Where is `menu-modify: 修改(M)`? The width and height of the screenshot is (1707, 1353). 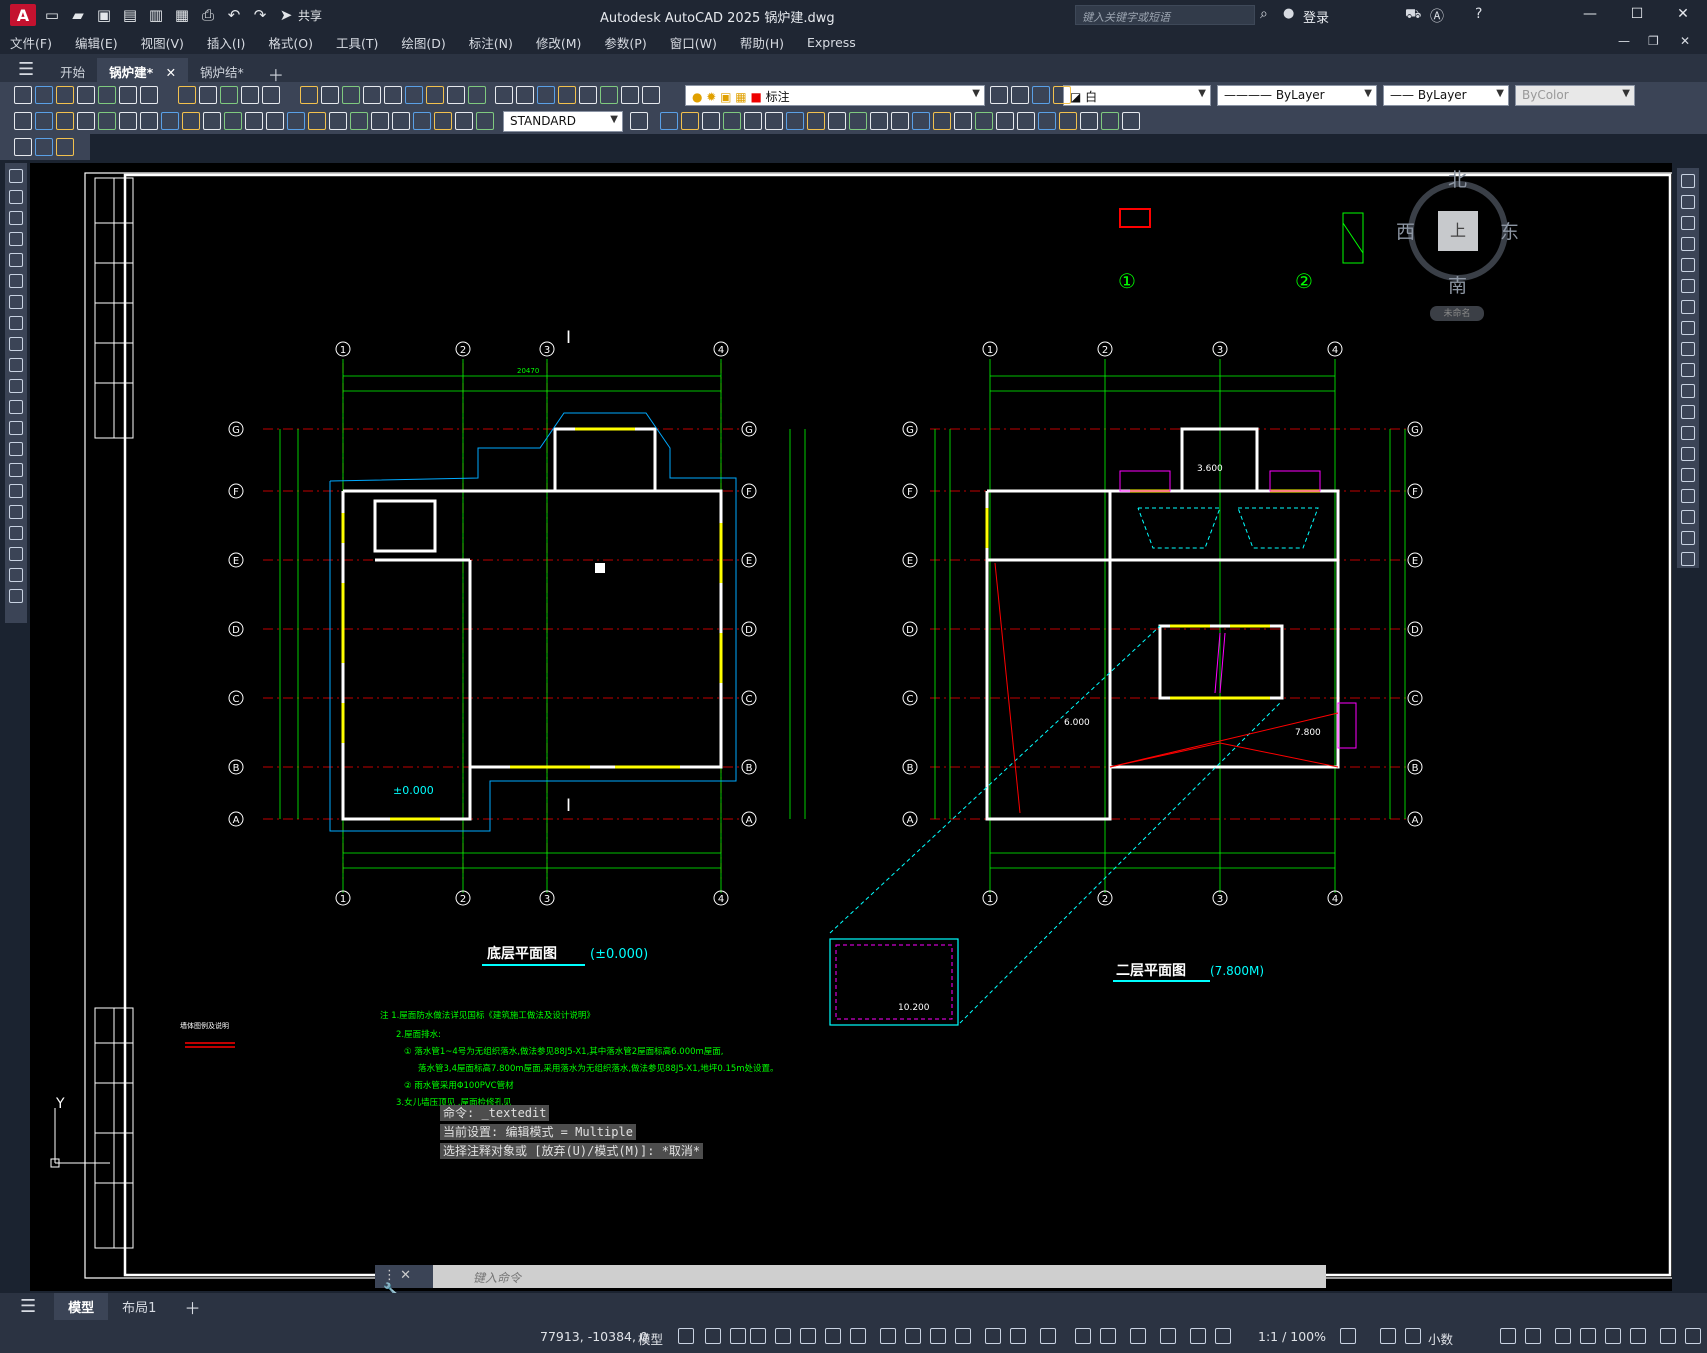 menu-modify: 修改(M) is located at coordinates (559, 42).